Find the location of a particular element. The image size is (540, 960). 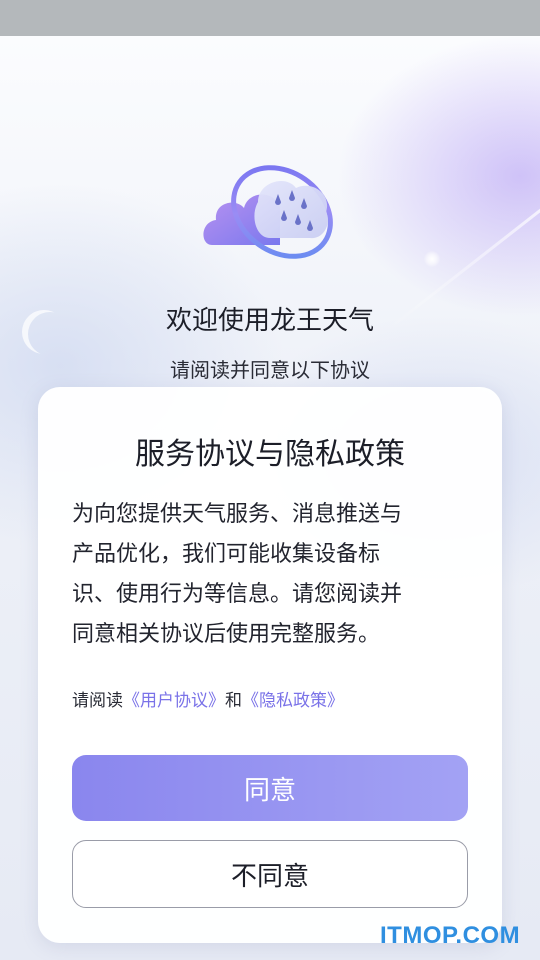

weather-logo-icon is located at coordinates (268, 212).